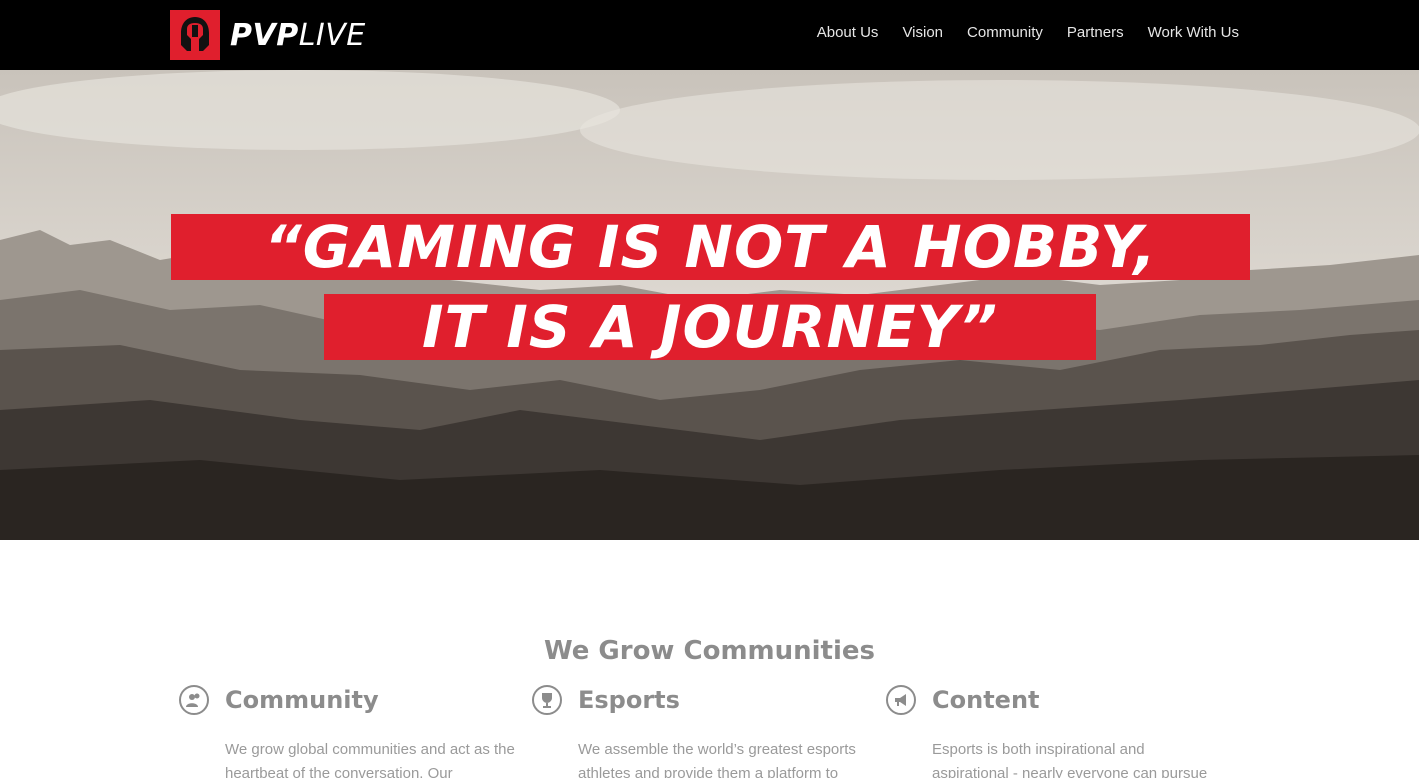 This screenshot has width=1419, height=778. I want to click on spartan-helmet-icon, so click(195, 35).